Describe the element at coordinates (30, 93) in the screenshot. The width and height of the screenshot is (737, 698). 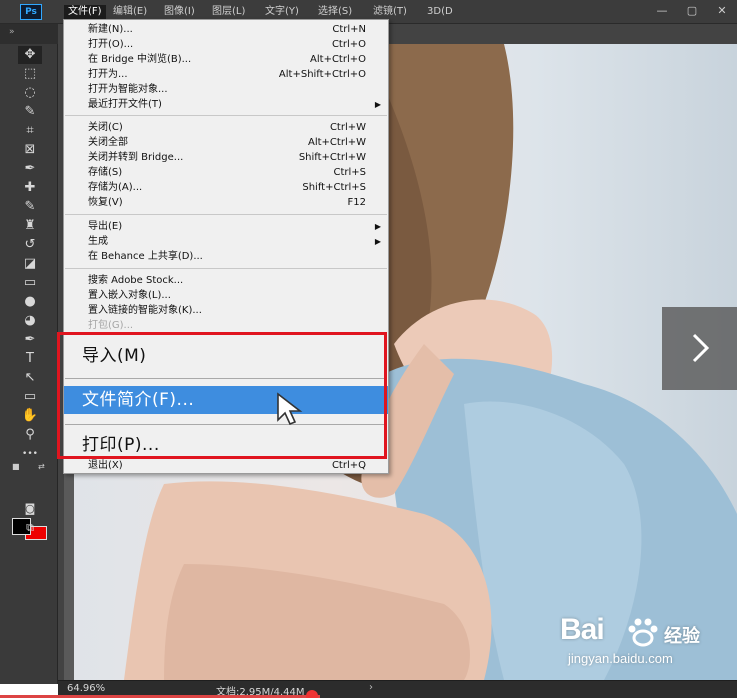
I see `lasso-tool-icon: ◌` at that location.